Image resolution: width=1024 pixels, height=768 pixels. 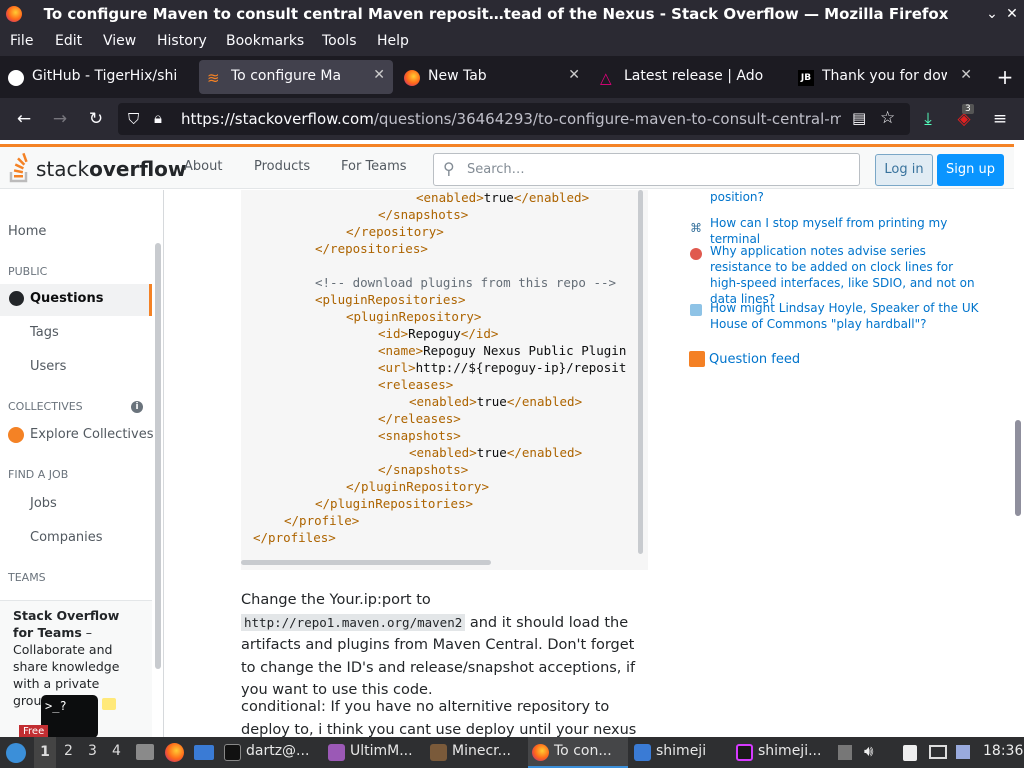 What do you see at coordinates (680, 752) in the screenshot?
I see `task-shimeji-folder: shimeji` at bounding box center [680, 752].